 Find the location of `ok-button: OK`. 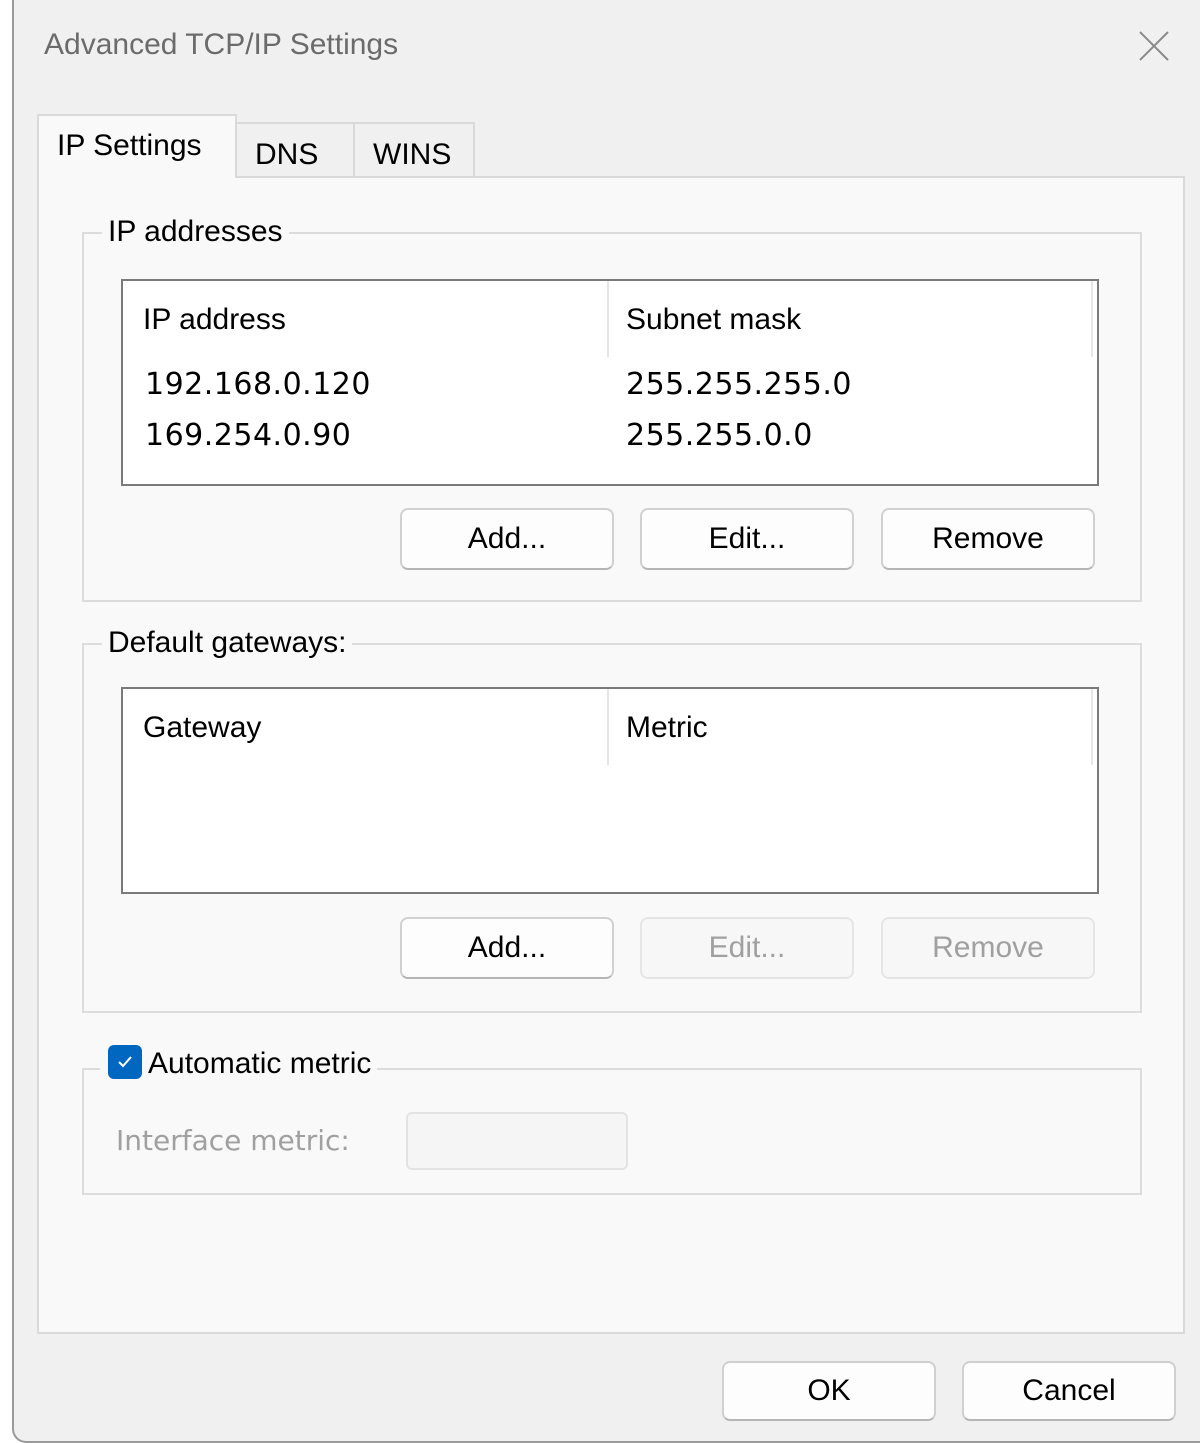

ok-button: OK is located at coordinates (829, 1391).